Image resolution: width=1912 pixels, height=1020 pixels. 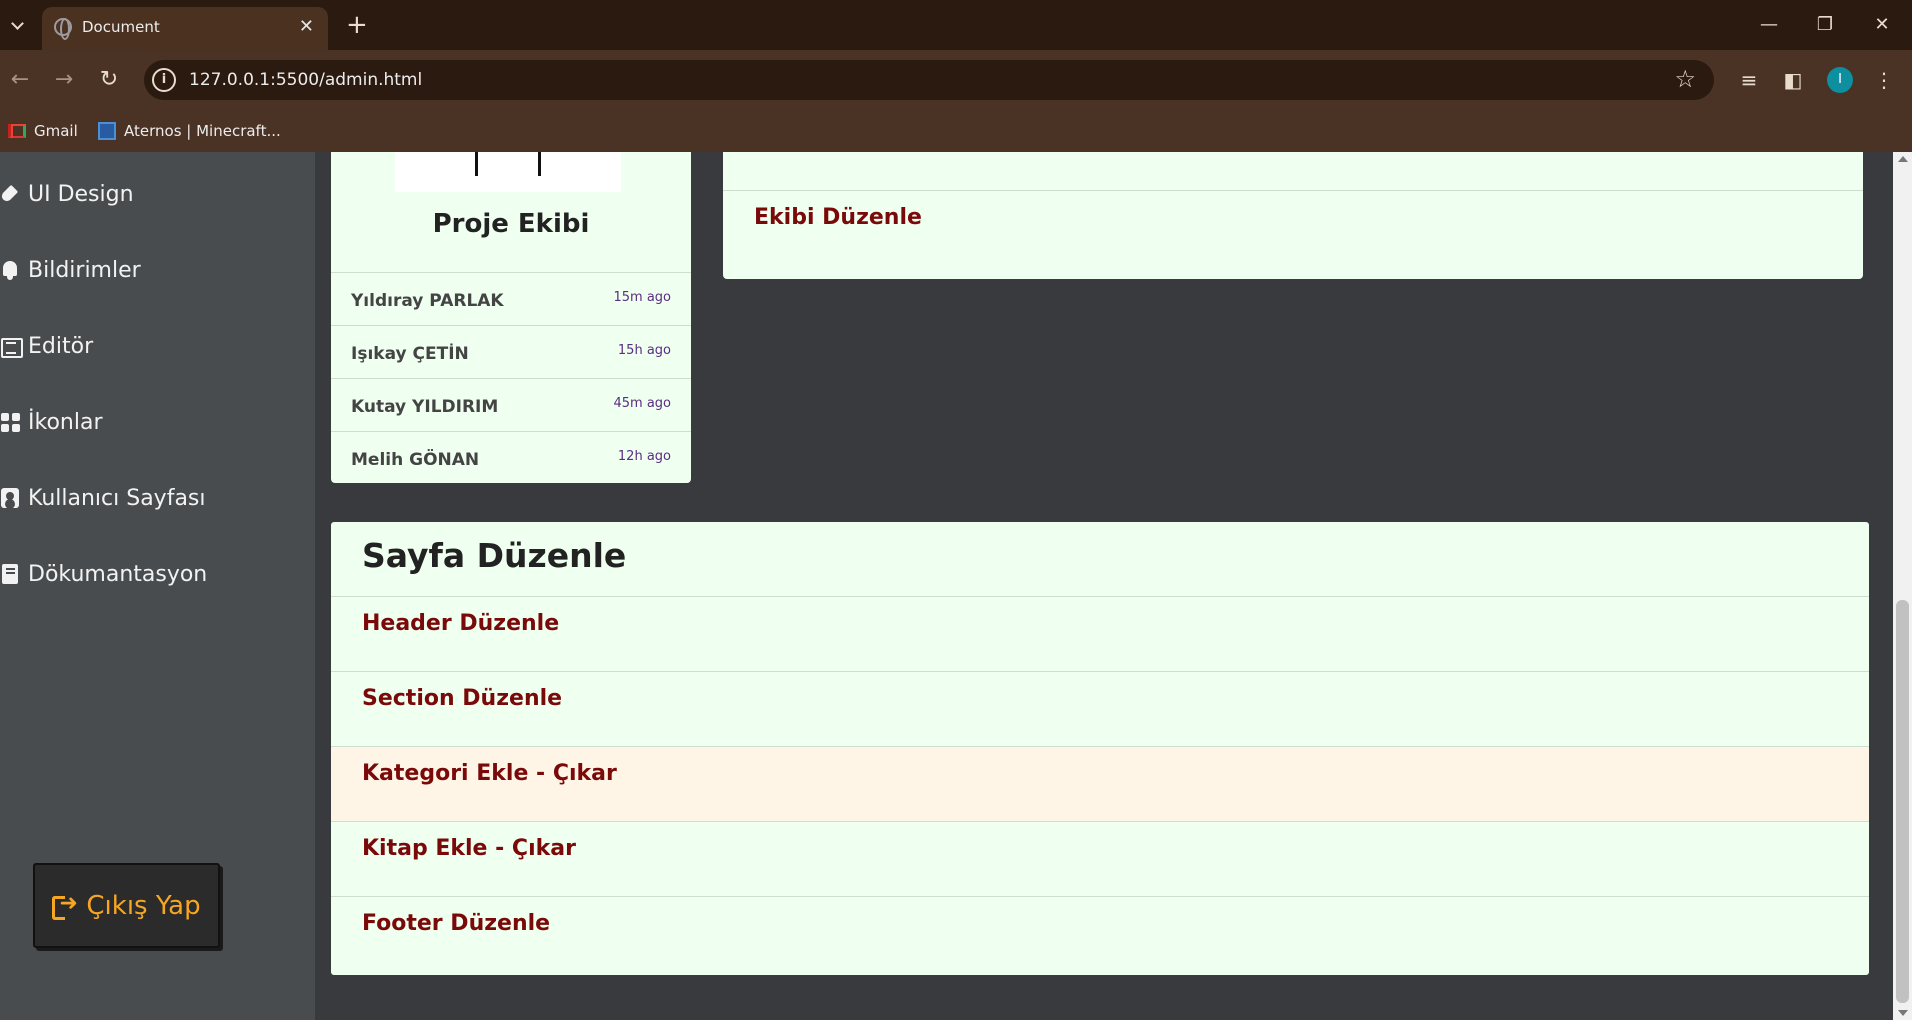 I want to click on icons-icon, so click(x=11, y=422).